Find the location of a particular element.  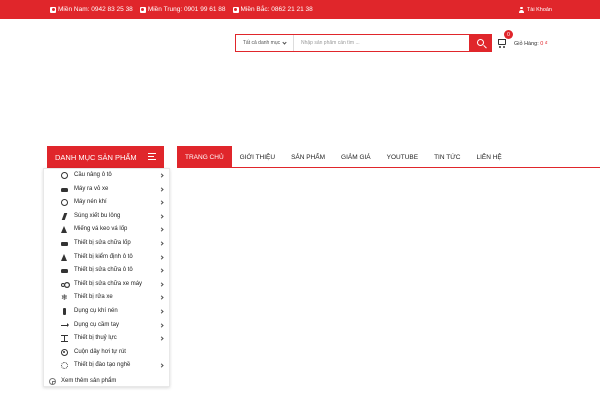

category-item-label: Cuộn dây hơi tự rút is located at coordinates (100, 351).